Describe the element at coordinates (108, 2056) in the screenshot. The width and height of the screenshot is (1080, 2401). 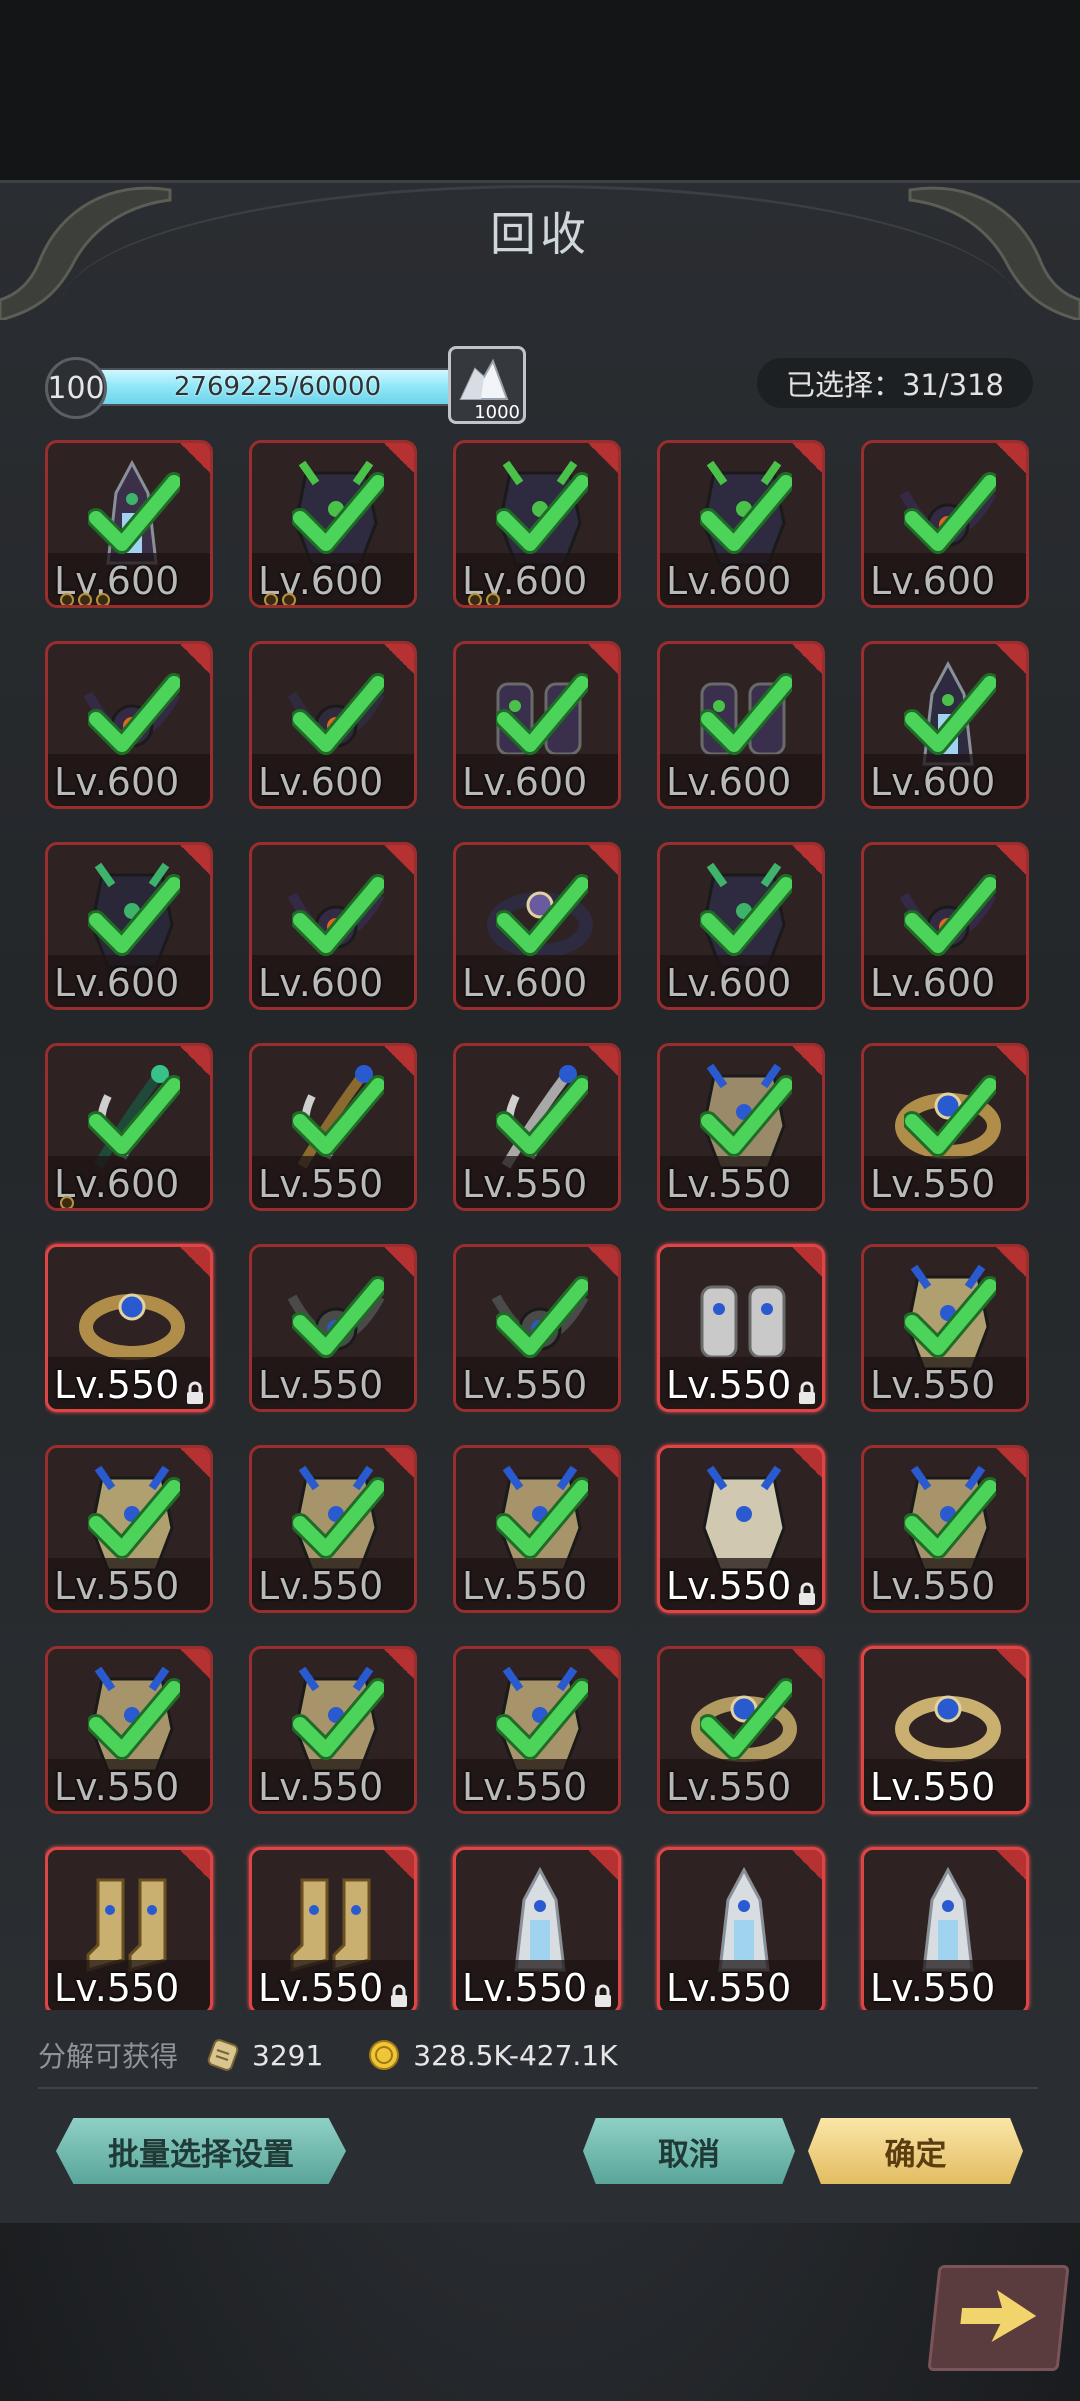
I see `decompose-label: 分解可获得` at that location.